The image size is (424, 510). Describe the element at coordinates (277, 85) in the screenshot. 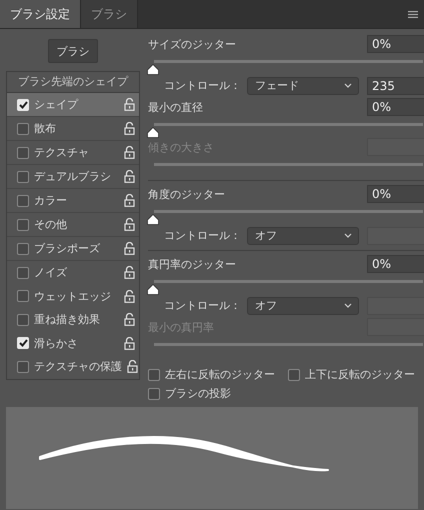

I see `dropdown-value: フェード` at that location.